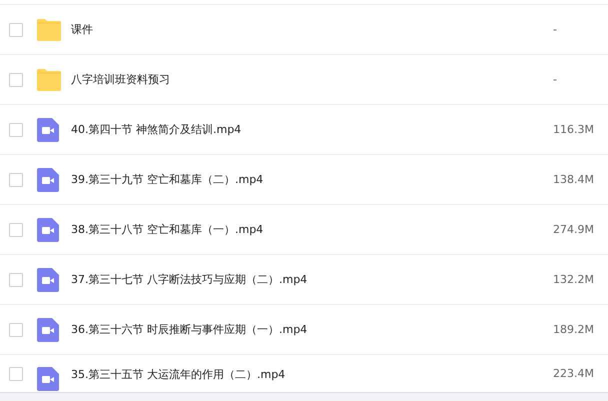 The image size is (608, 401). I want to click on file-name: 38.第三十八节 空亡和墓库（一）.mp4, so click(167, 229).